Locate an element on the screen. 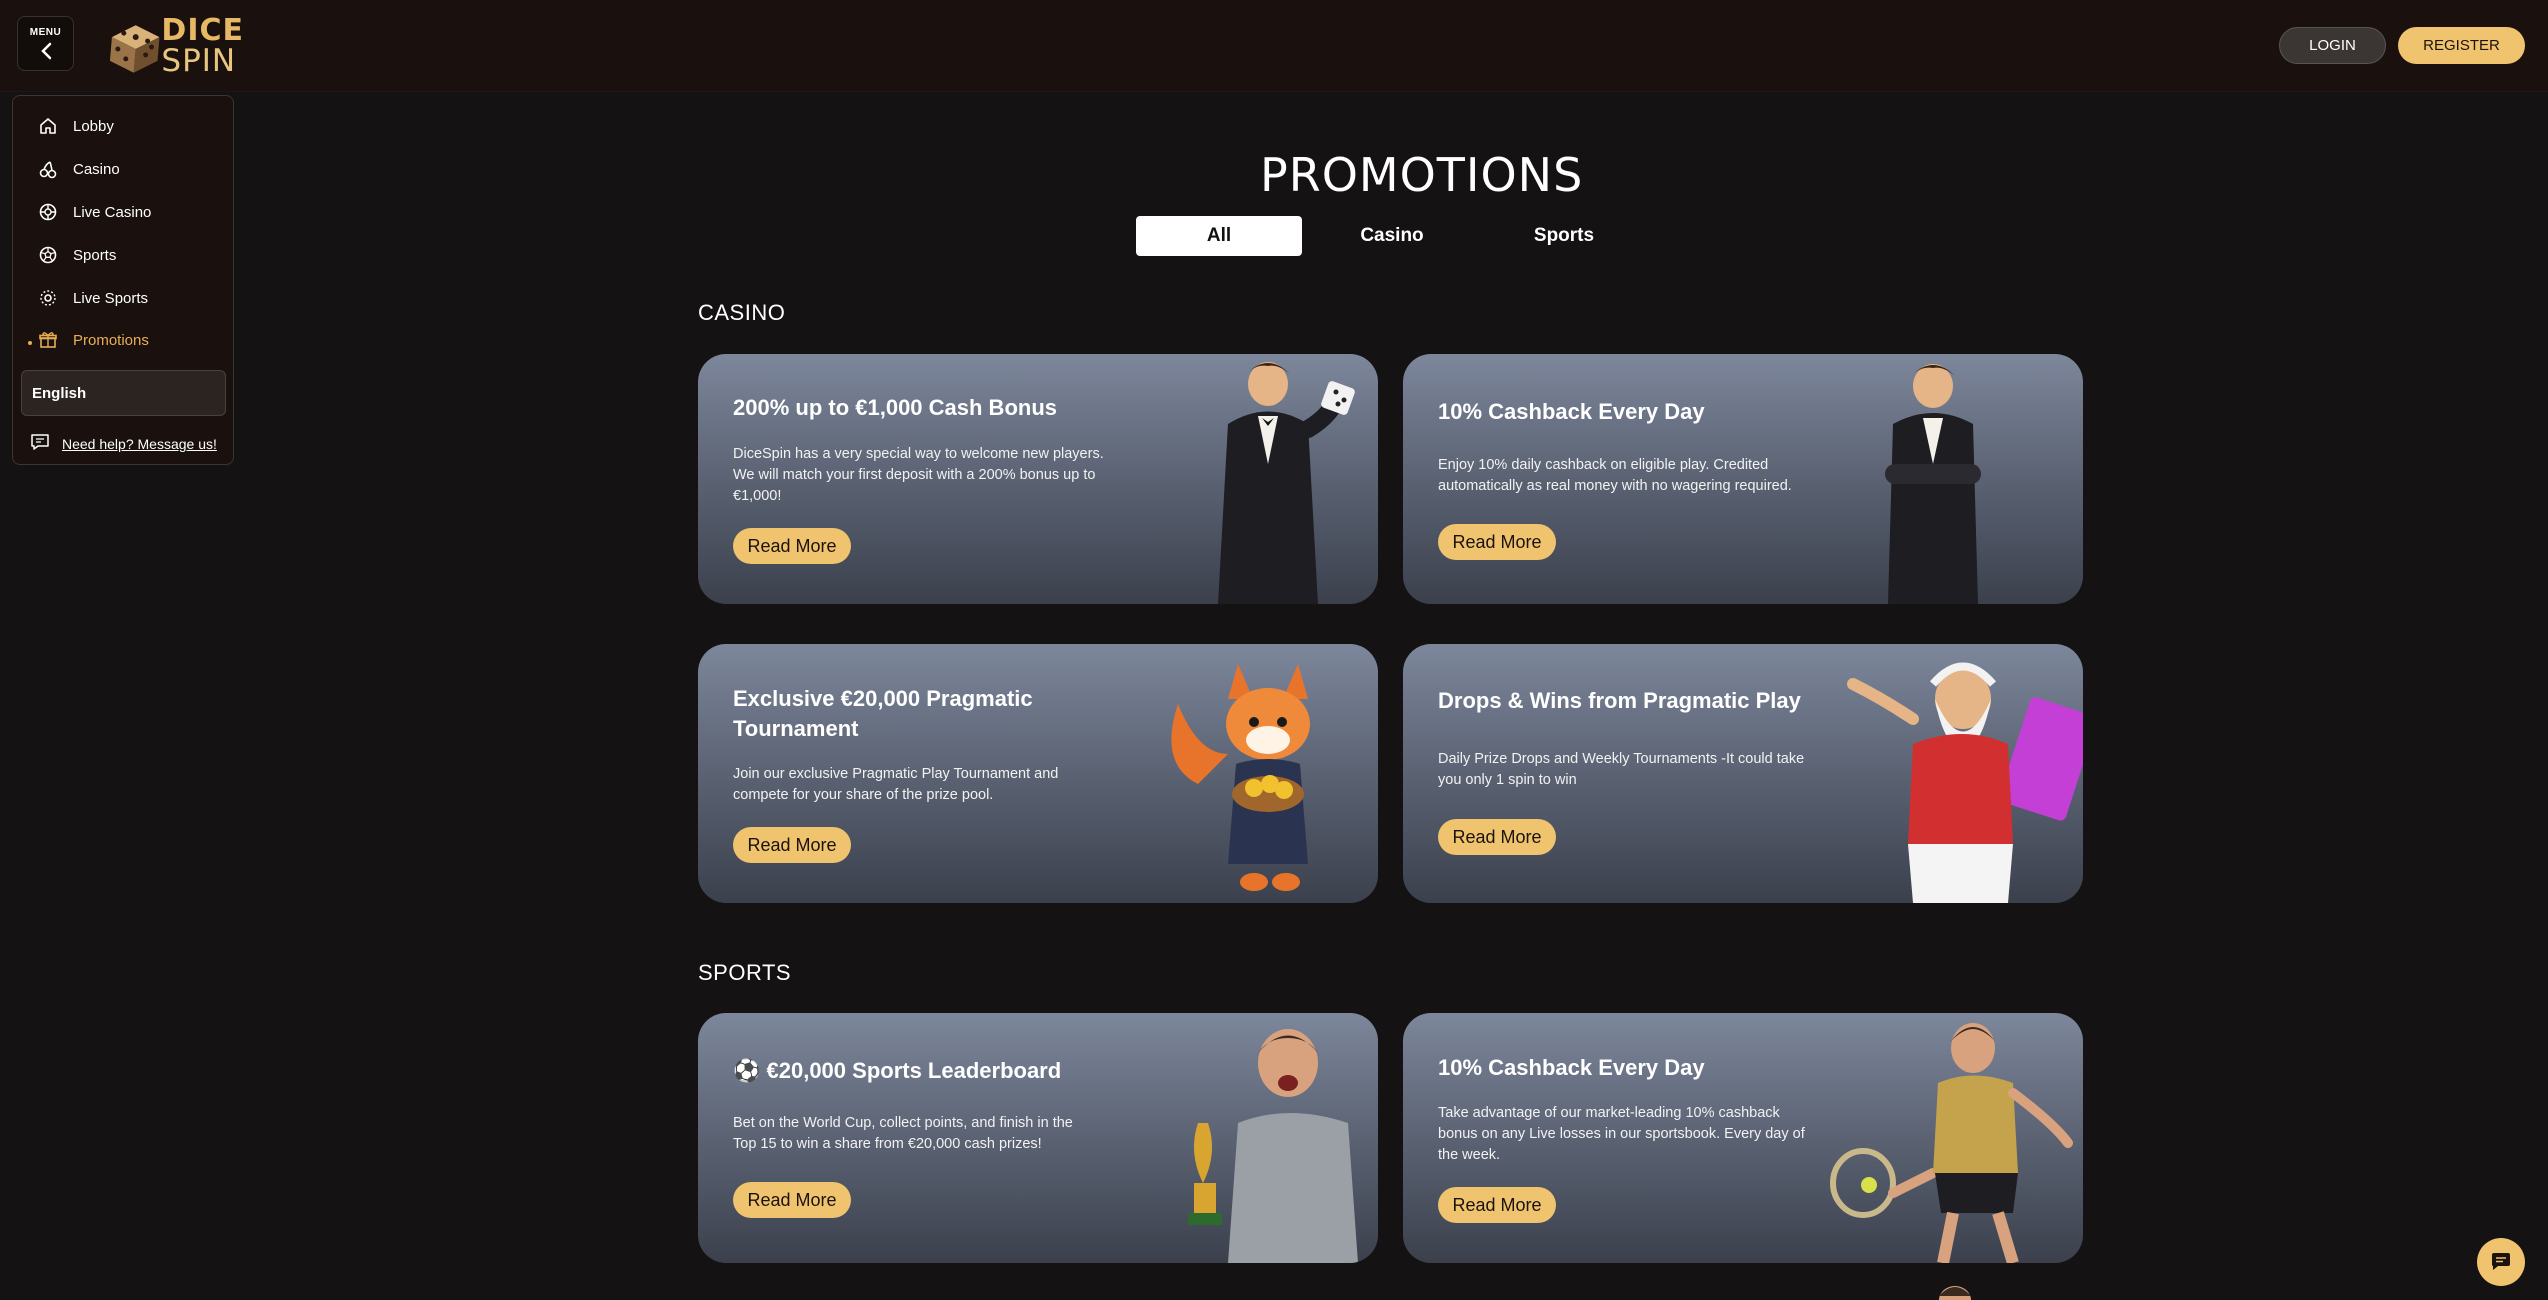 The image size is (2548, 1300). sidebar-item-lobby: Lobby is located at coordinates (75, 126).